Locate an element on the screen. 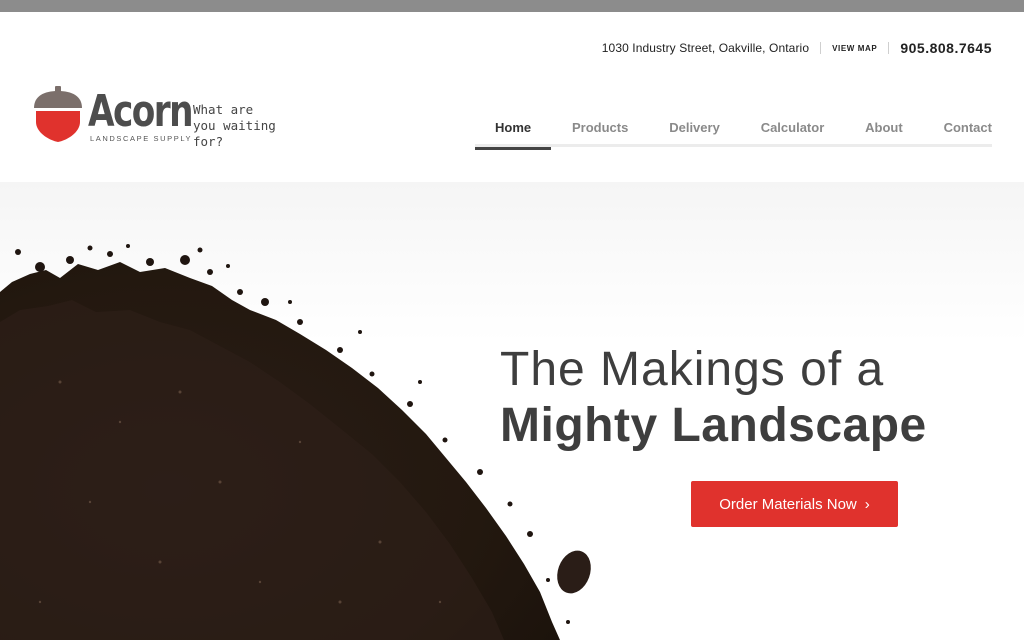 This screenshot has width=1024, height=640. nav-item-products: Products is located at coordinates (600, 133).